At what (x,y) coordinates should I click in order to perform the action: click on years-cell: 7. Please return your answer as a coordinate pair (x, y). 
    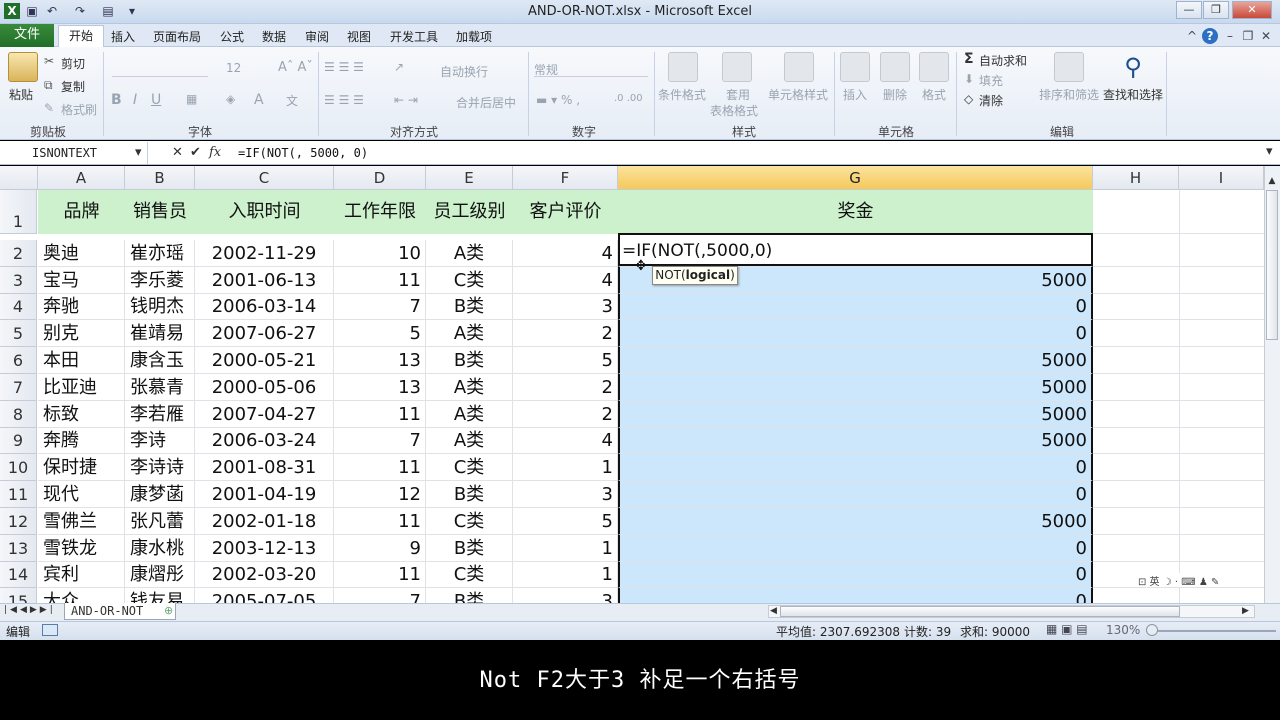
    Looking at the image, I should click on (380, 307).